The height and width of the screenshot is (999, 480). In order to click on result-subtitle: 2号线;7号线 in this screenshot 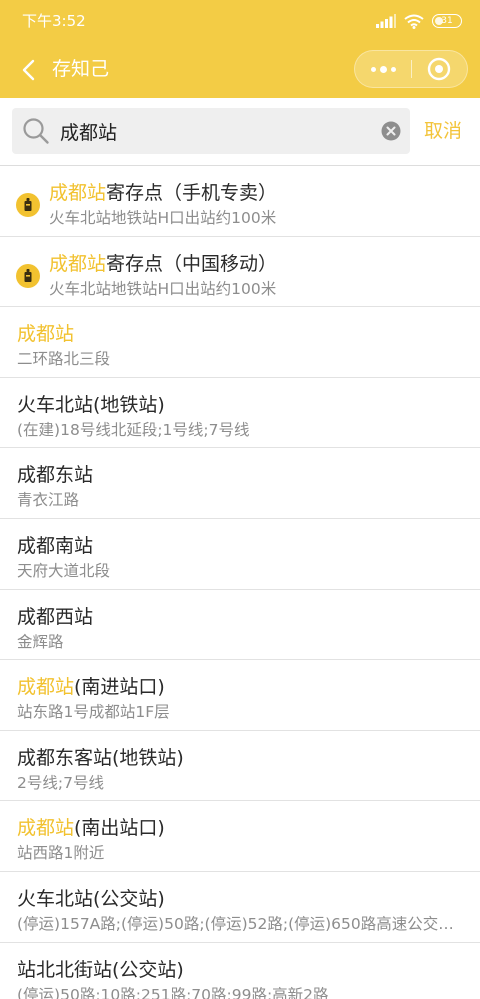, I will do `click(60, 782)`.